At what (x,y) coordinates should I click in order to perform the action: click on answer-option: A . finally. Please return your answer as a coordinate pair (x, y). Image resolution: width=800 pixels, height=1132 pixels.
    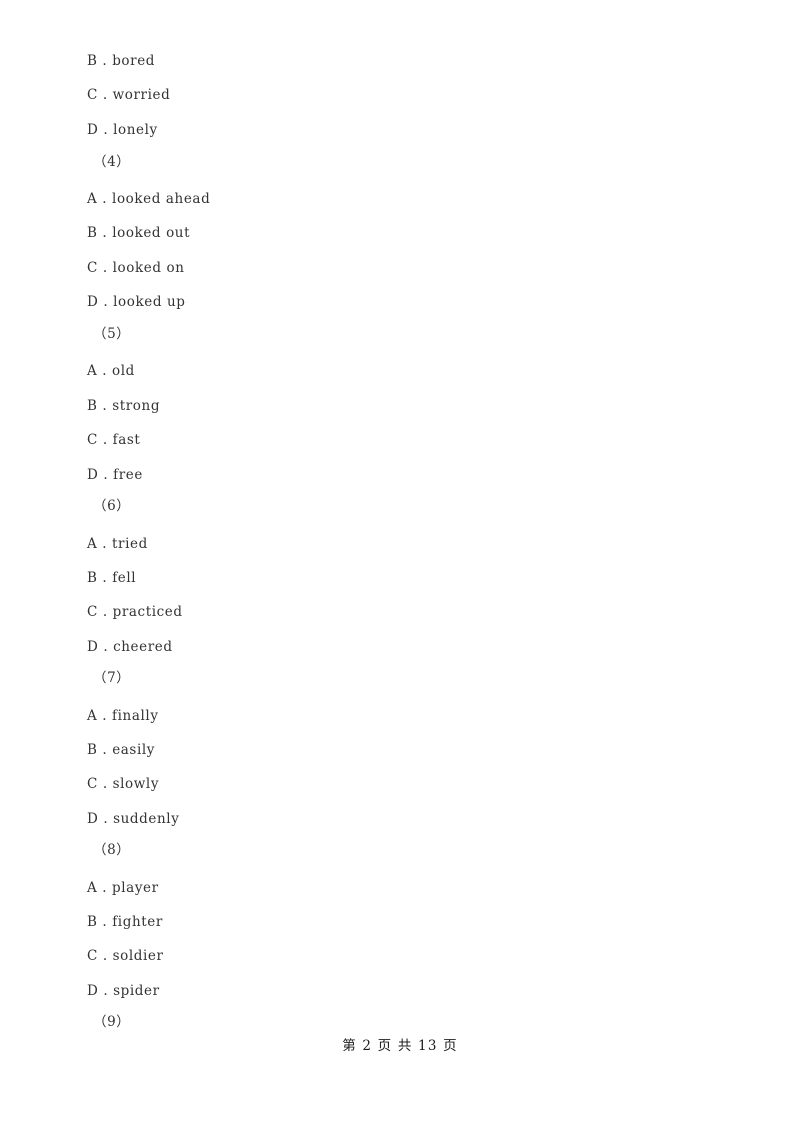
    Looking at the image, I should click on (123, 716).